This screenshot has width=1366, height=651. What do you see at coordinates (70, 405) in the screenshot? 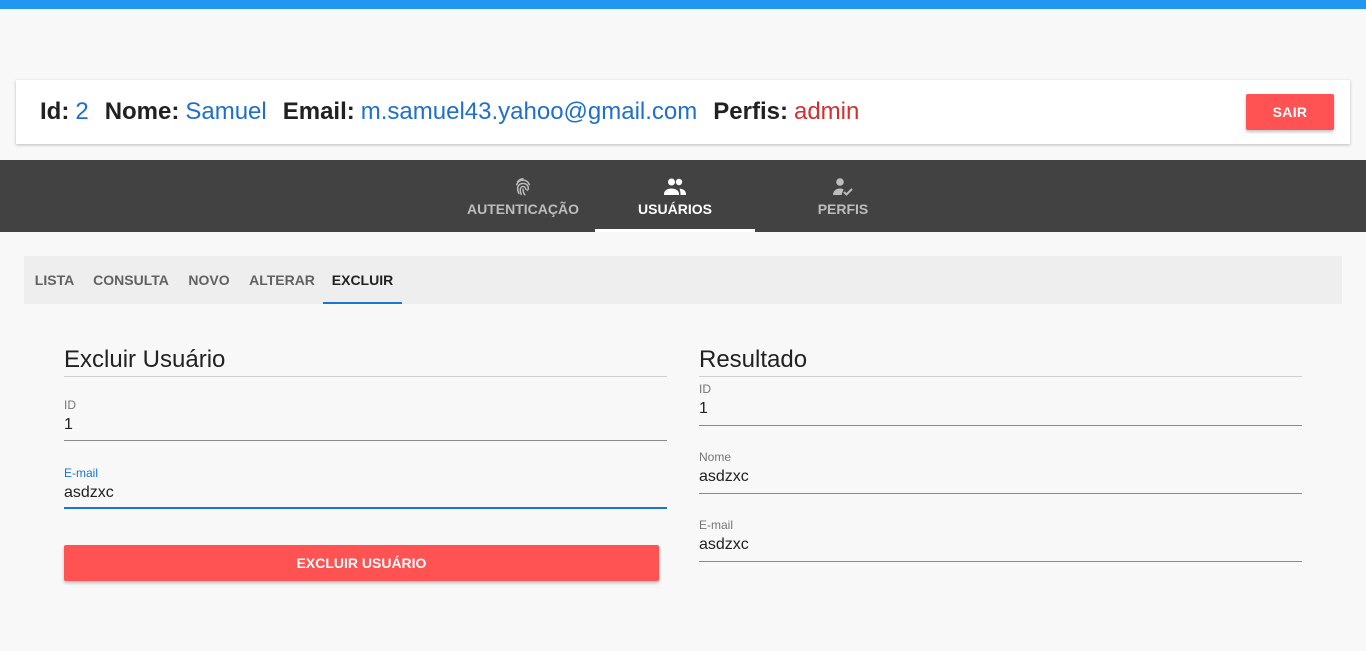
I see `id-field-label: ID` at bounding box center [70, 405].